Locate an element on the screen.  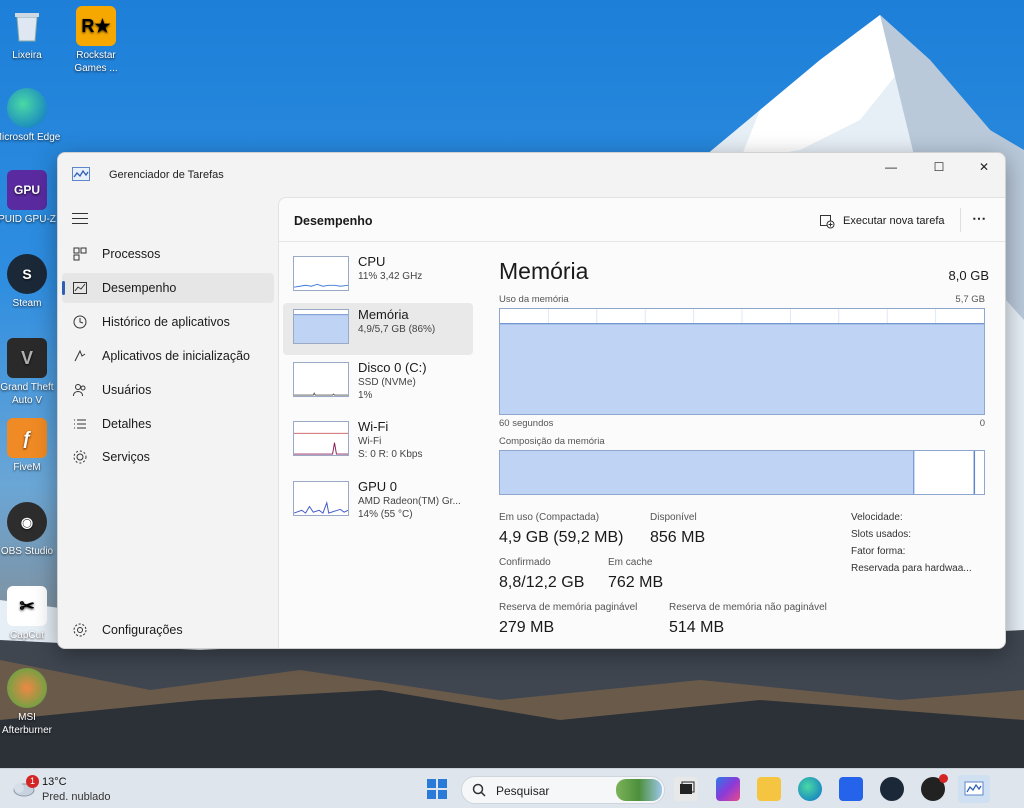
sidebar-item-desempenho: Desempenho is located at coordinates (168, 288).